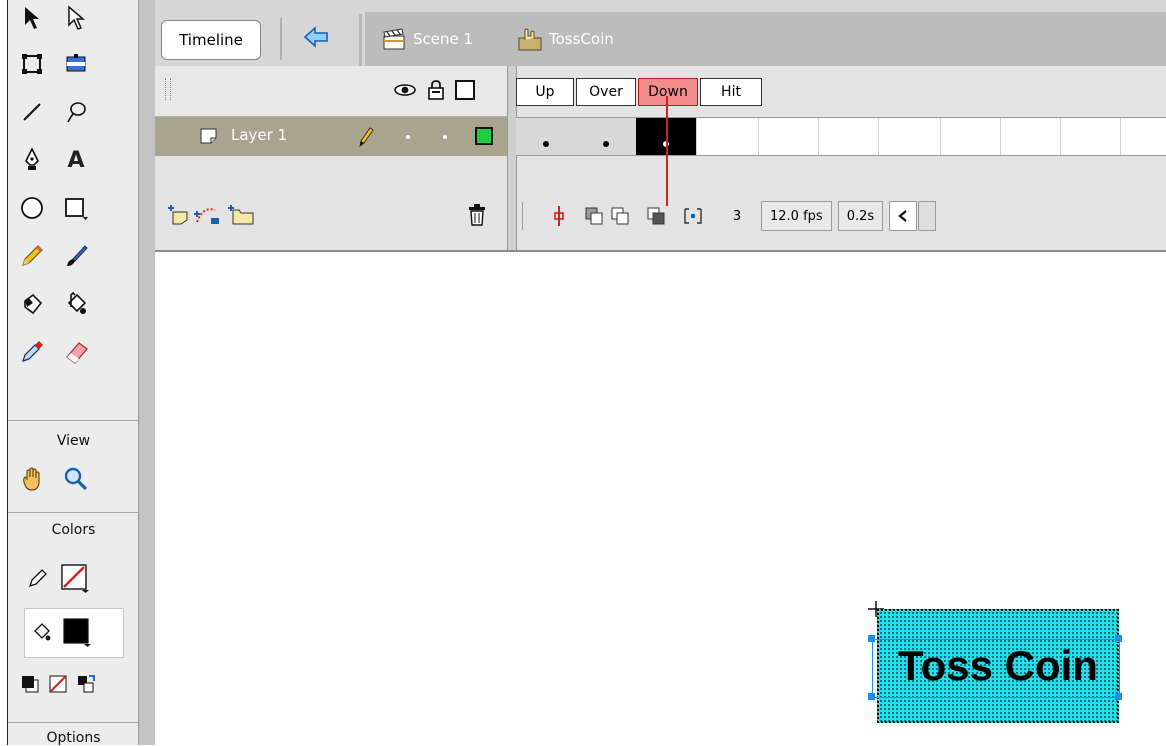 The height and width of the screenshot is (746, 1166). What do you see at coordinates (76, 160) in the screenshot?
I see `text-tool: A` at bounding box center [76, 160].